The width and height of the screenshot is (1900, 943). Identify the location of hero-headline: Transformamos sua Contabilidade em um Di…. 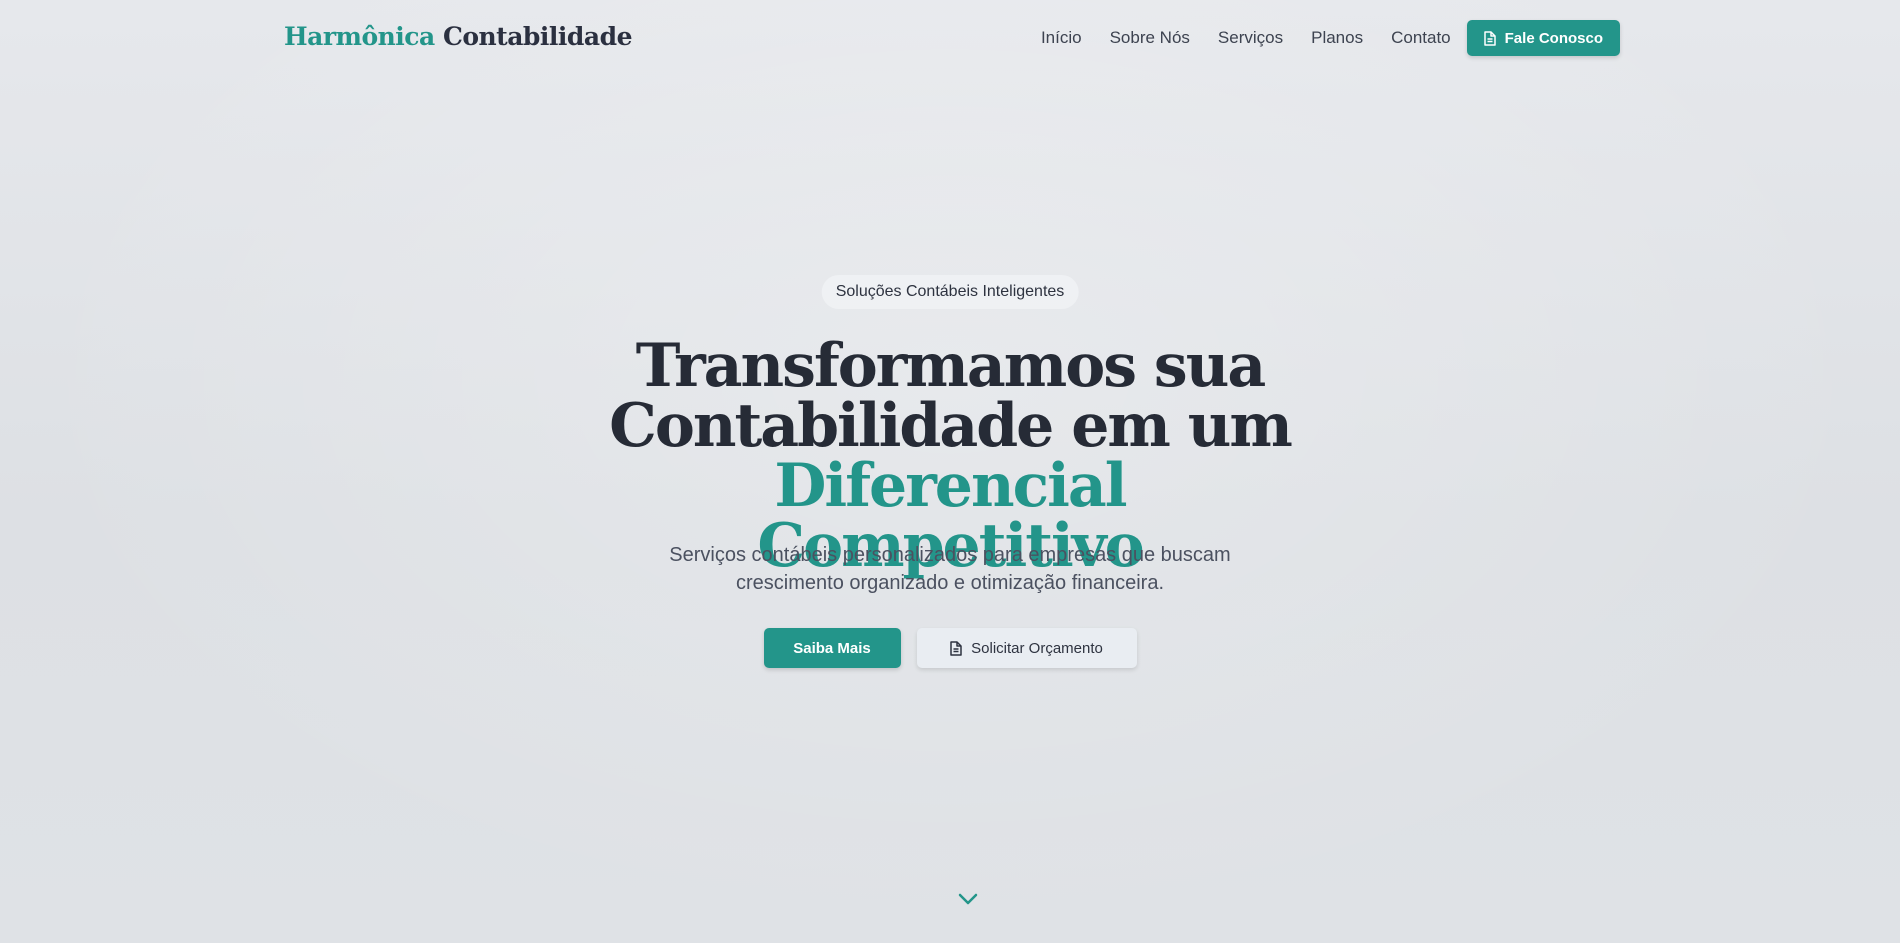
(950, 456).